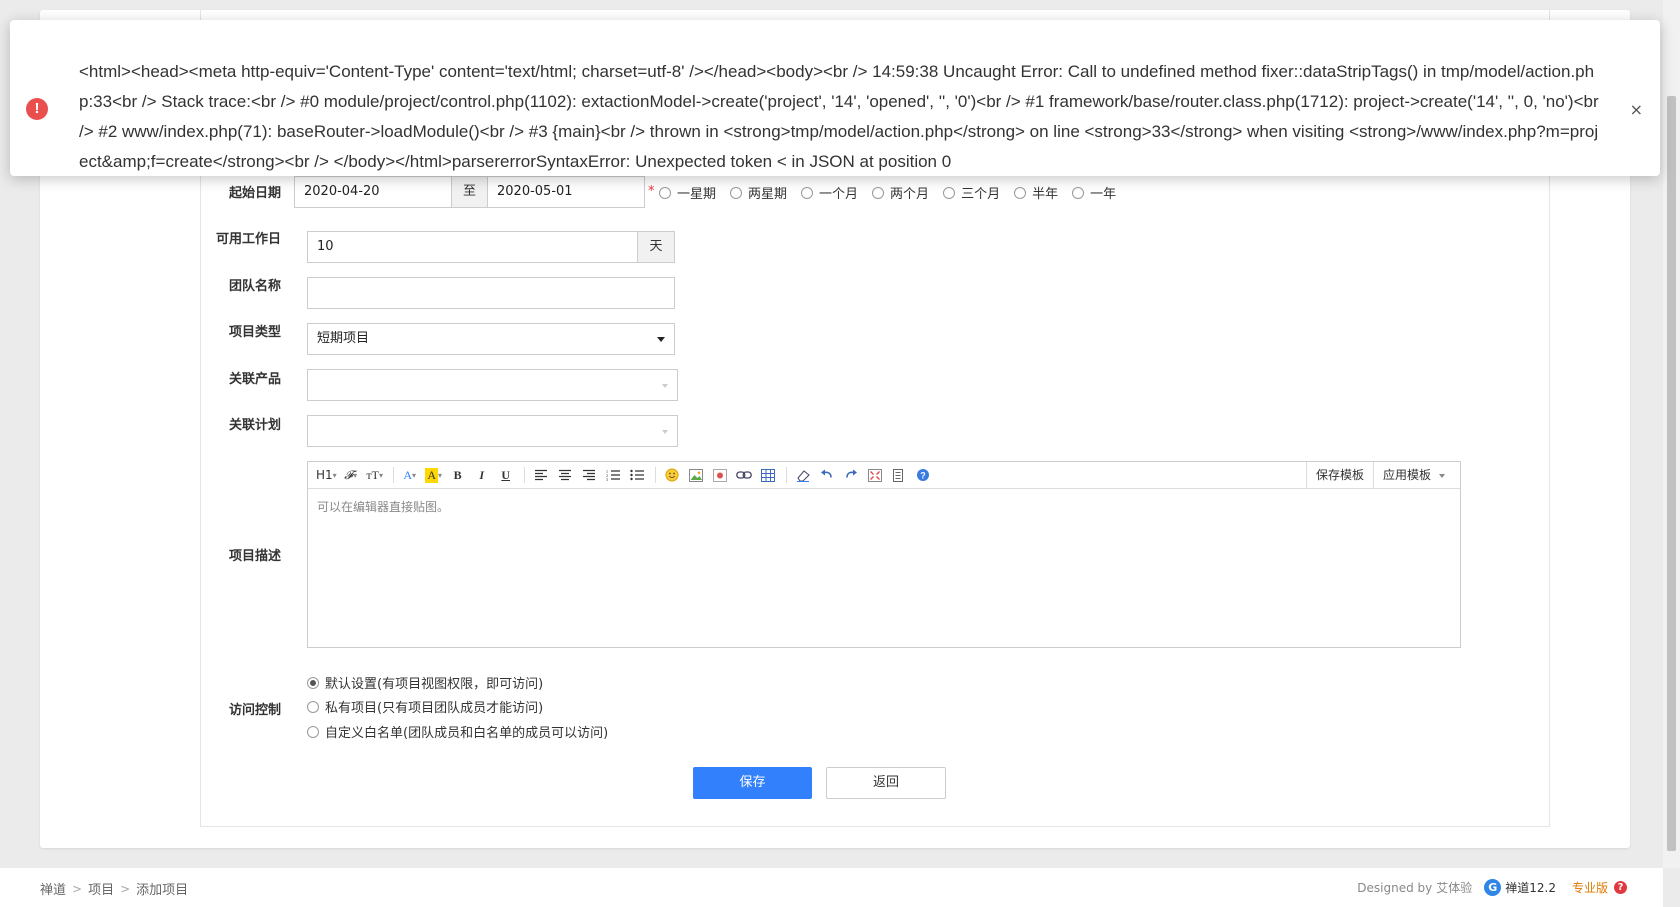  Describe the element at coordinates (1590, 887) in the screenshot. I see `edition-link: 专业版` at that location.